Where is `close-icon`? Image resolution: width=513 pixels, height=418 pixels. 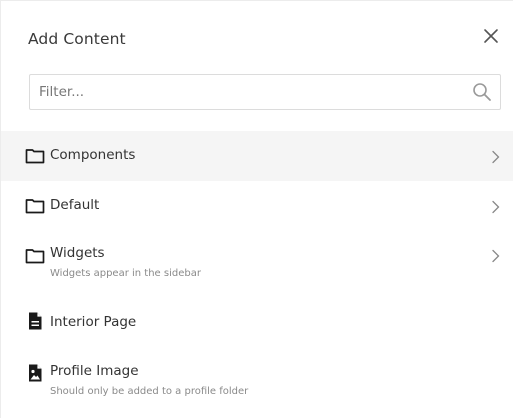 close-icon is located at coordinates (491, 36).